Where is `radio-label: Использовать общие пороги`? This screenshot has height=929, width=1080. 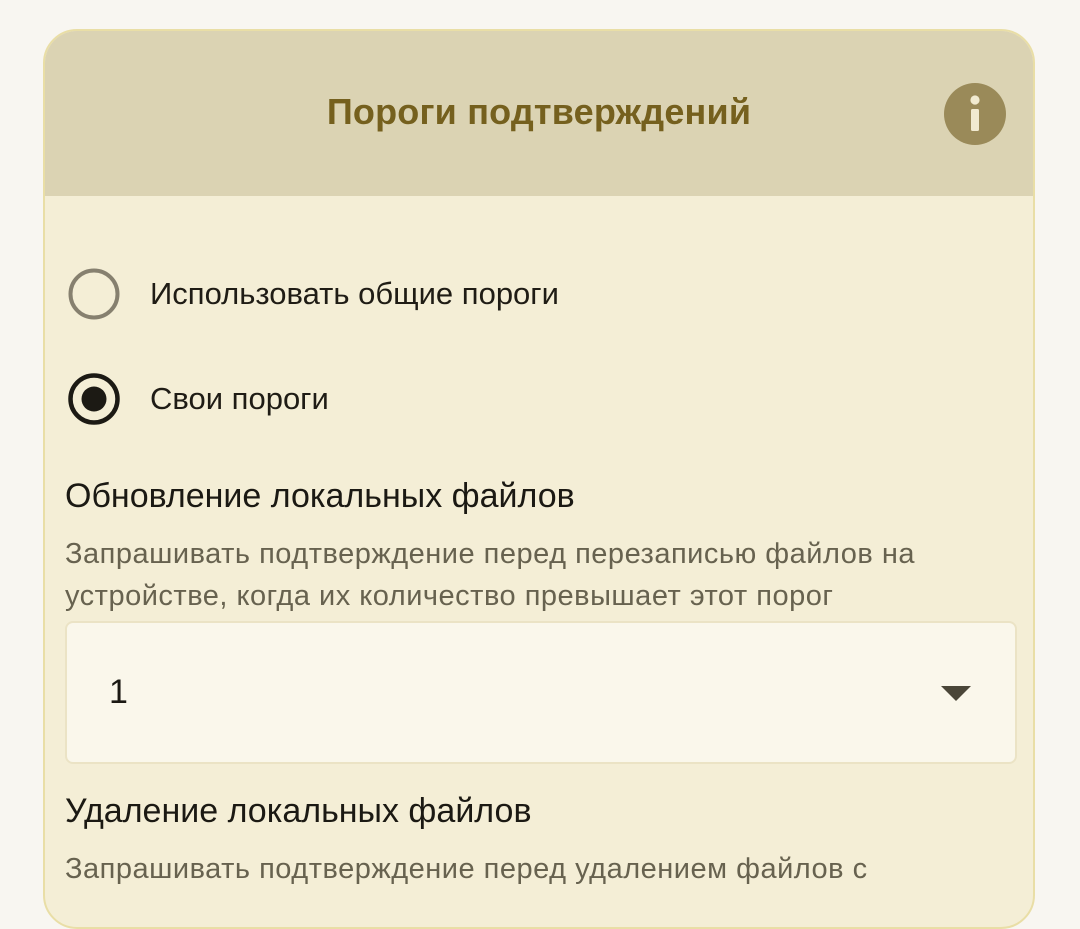
radio-label: Использовать общие пороги is located at coordinates (354, 293).